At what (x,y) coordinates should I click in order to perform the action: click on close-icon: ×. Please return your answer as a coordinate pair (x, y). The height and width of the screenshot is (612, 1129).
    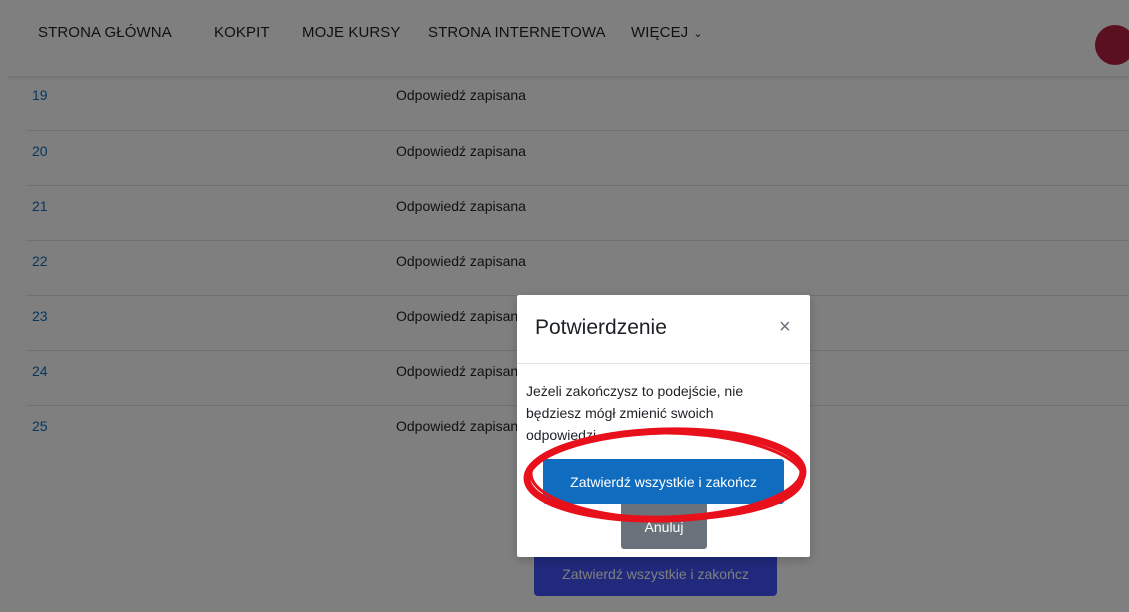
    Looking at the image, I should click on (785, 327).